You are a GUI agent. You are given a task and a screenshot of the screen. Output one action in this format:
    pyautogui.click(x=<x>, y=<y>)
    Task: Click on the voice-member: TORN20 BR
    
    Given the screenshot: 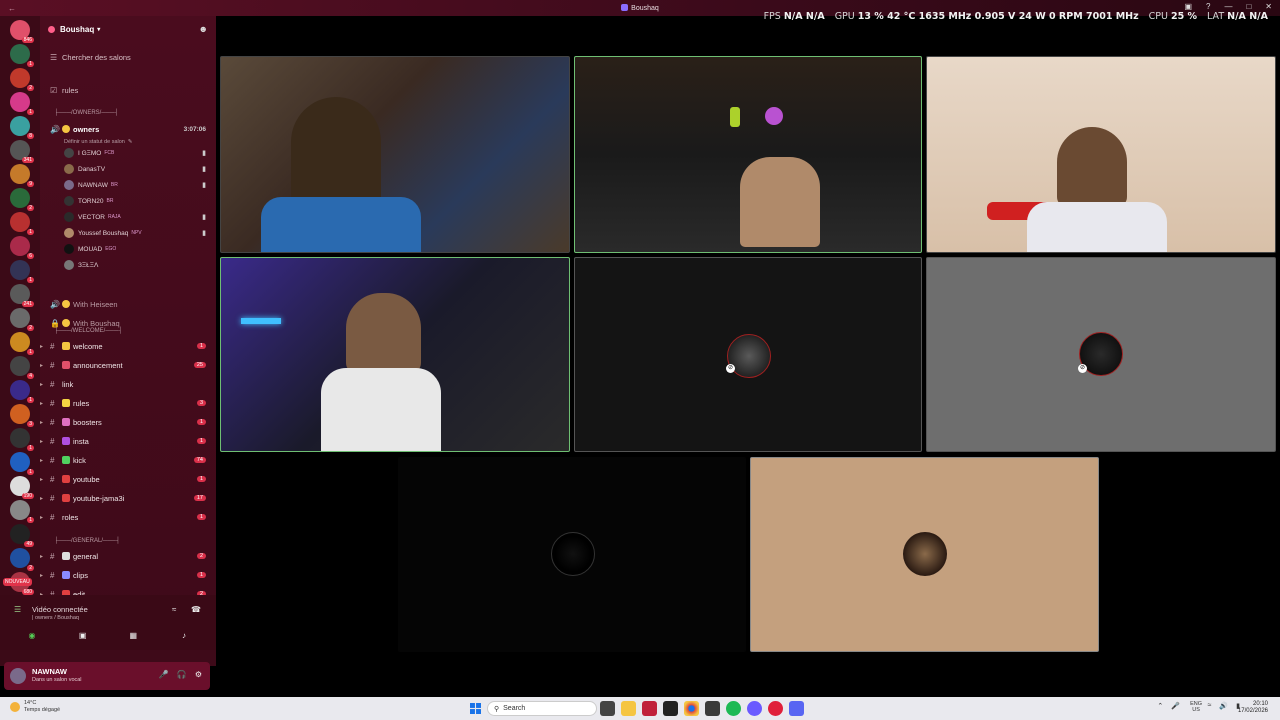 What is the action you would take?
    pyautogui.click(x=128, y=201)
    